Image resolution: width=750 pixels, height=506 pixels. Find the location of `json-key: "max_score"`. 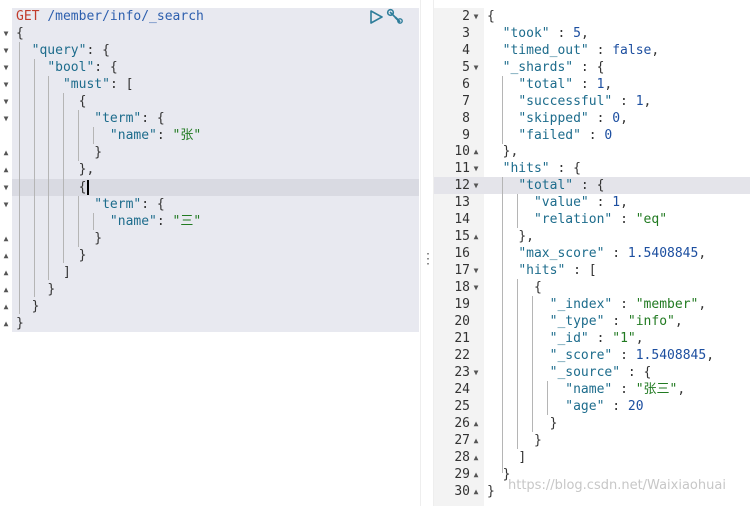

json-key: "max_score" is located at coordinates (561, 253).